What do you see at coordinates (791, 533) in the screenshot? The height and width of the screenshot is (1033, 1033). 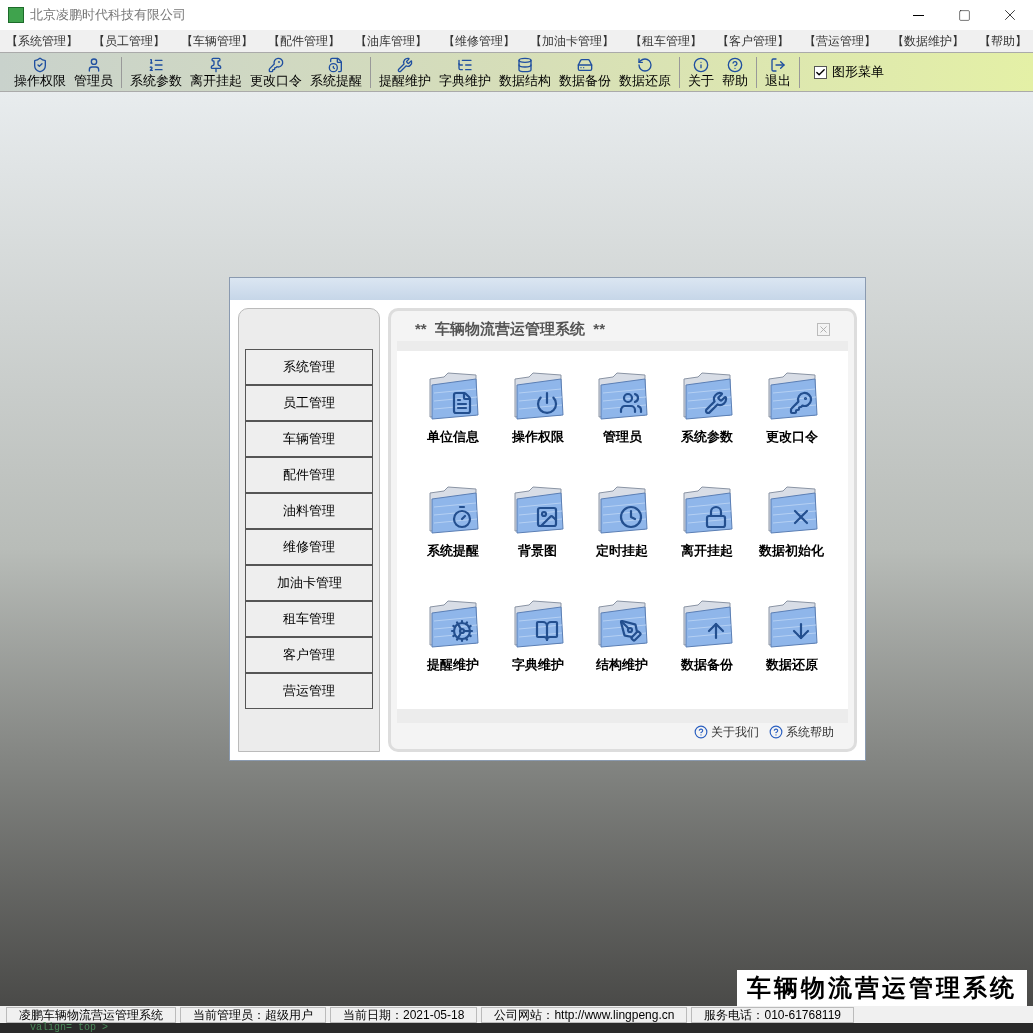 I see `tile-button: 数据初始化` at bounding box center [791, 533].